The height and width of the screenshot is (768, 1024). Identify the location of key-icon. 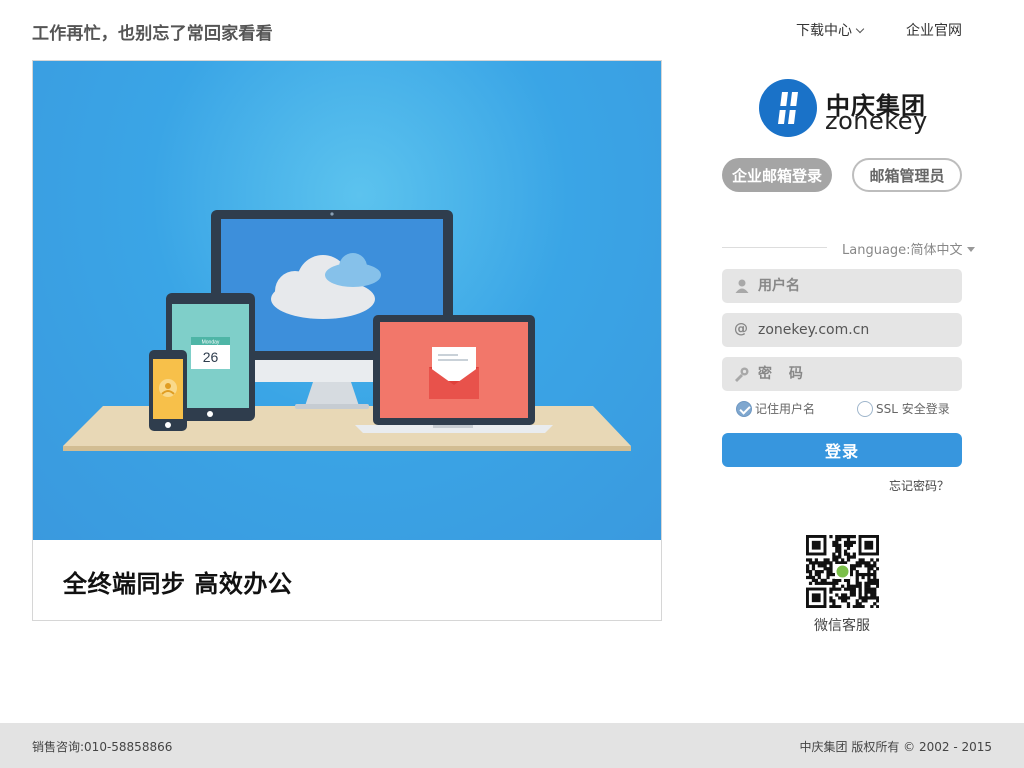
(742, 374).